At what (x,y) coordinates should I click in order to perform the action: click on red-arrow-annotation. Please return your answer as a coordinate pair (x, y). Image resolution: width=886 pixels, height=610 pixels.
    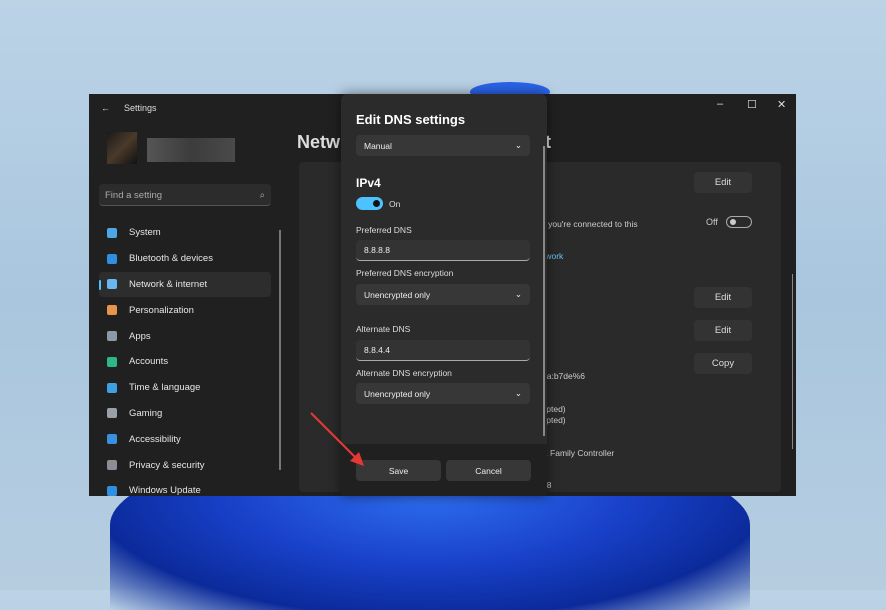
    Looking at the image, I should click on (337, 439).